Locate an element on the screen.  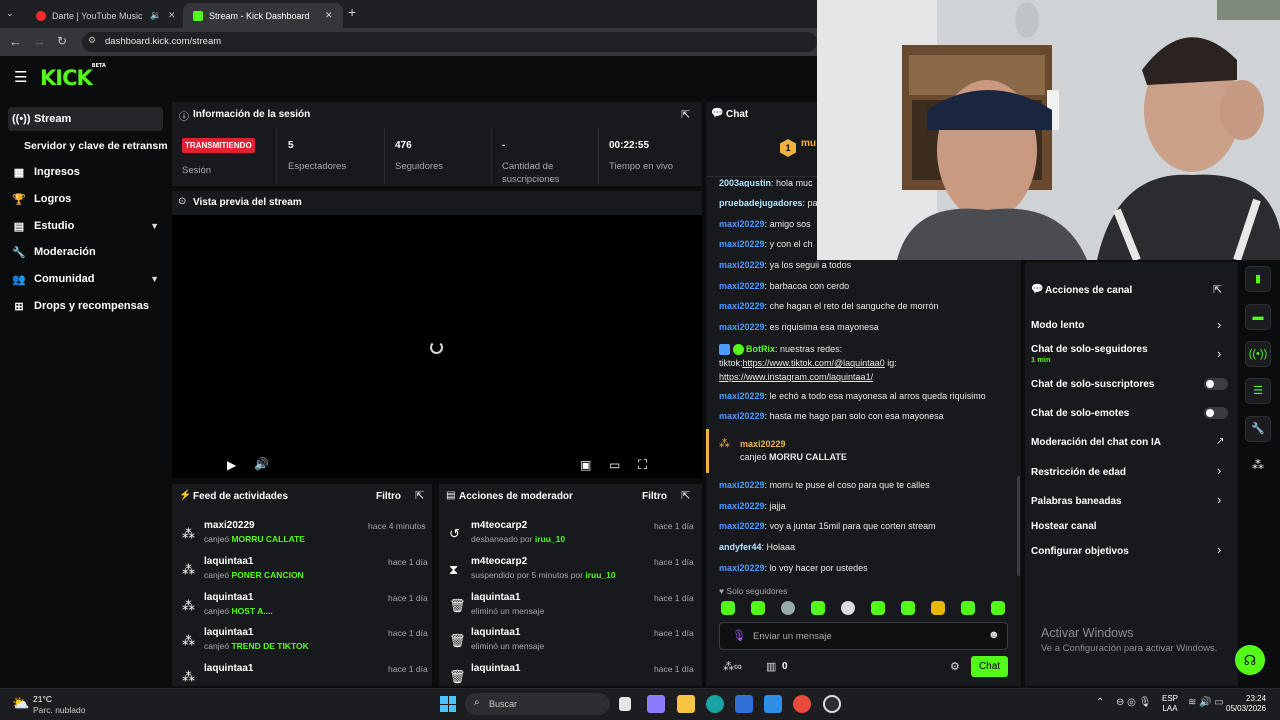
modactions-filter-button: Filtro is located at coordinates (654, 496).